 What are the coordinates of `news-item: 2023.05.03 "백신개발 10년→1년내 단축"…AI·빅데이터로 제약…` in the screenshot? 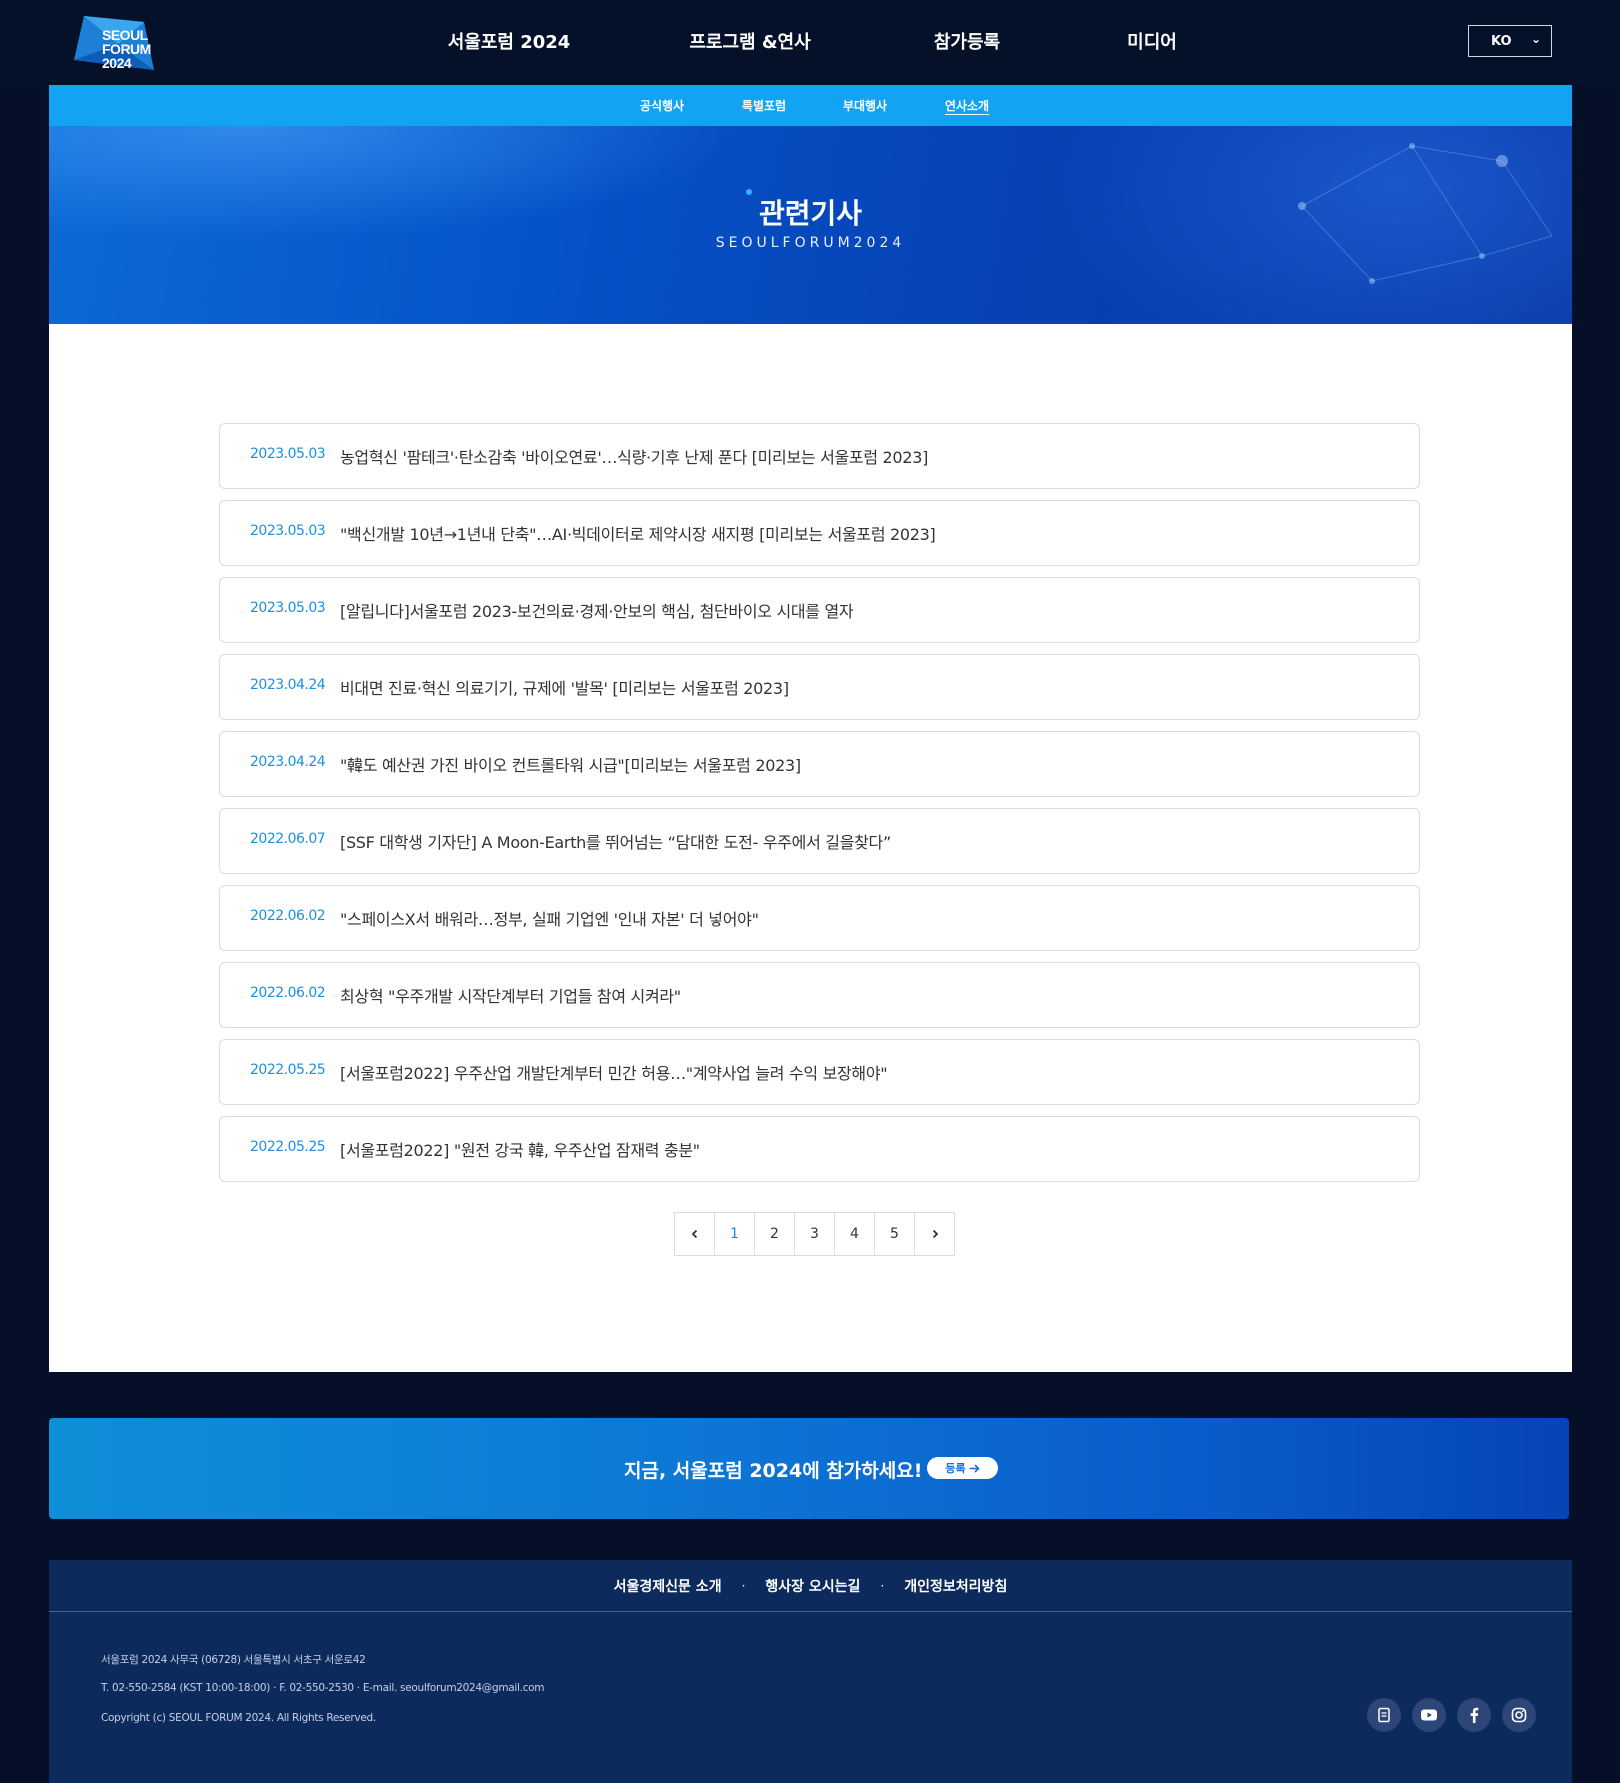 It's located at (819, 533).